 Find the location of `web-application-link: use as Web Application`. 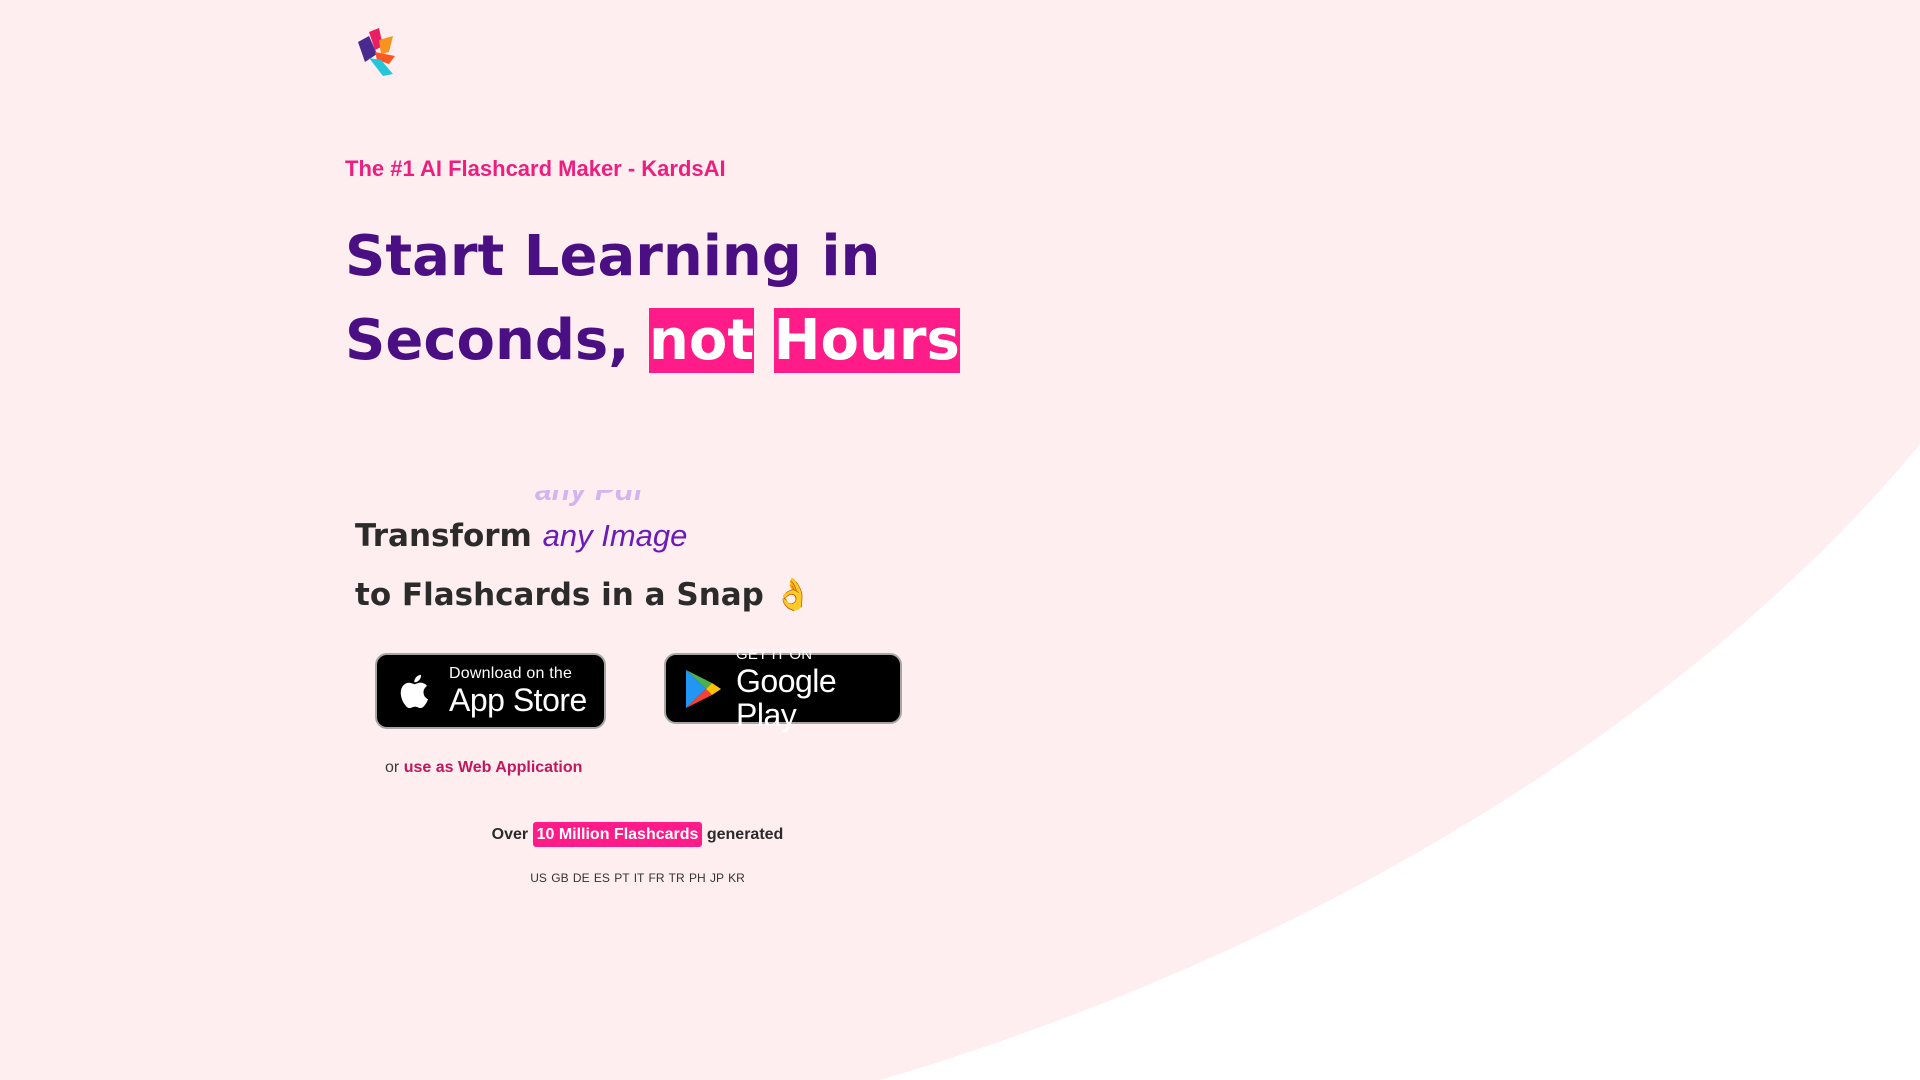

web-application-link: use as Web Application is located at coordinates (493, 767).